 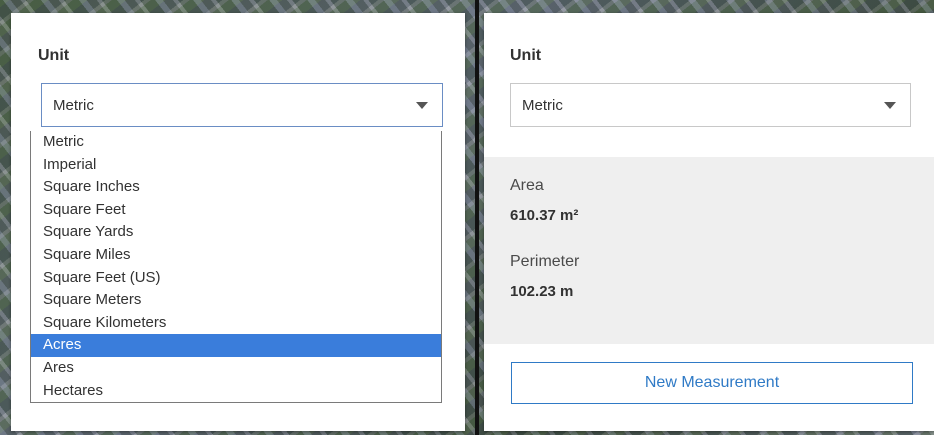 What do you see at coordinates (236, 368) in the screenshot?
I see `unit-option: Ares` at bounding box center [236, 368].